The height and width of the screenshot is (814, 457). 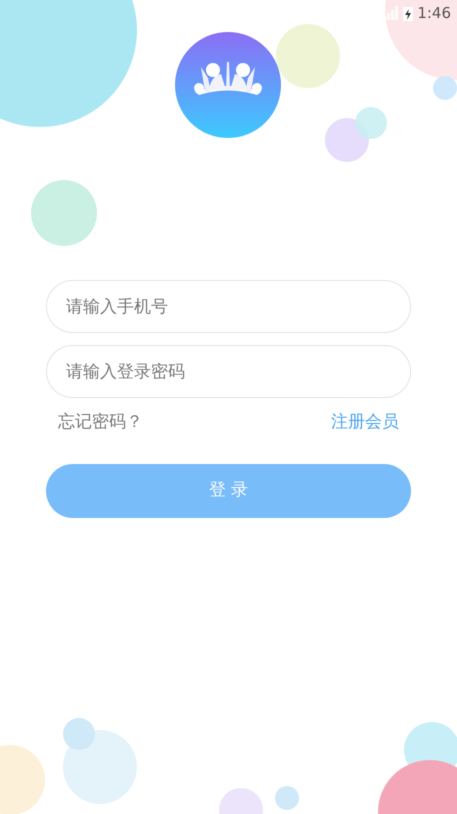 What do you see at coordinates (408, 13) in the screenshot?
I see `battery-charging-icon` at bounding box center [408, 13].